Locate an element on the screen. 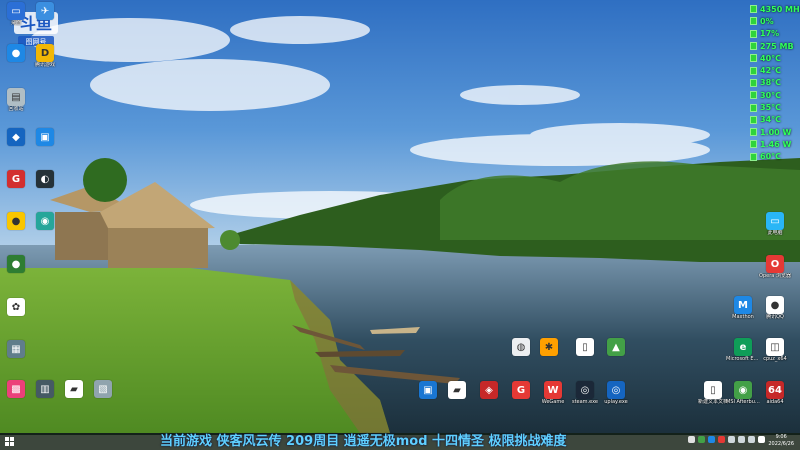  app-icon: ▲ is located at coordinates (616, 347).